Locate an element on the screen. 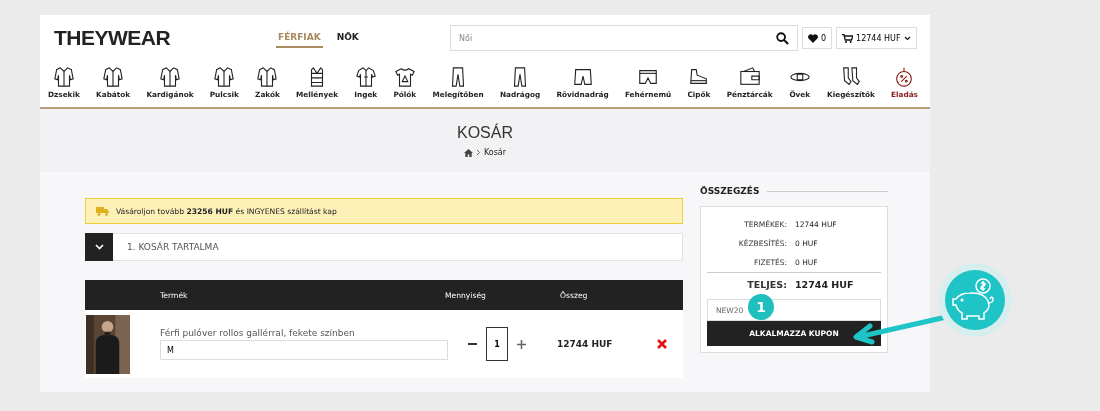 This screenshot has width=1100, height=411. close-icon is located at coordinates (662, 344).